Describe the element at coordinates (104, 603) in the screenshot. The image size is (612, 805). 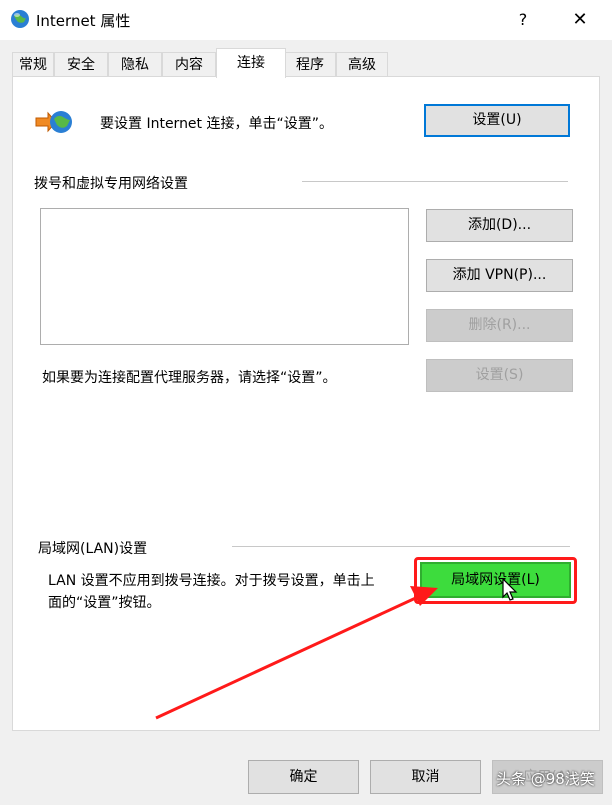
I see `lan-description-line2: 面的“设置”按钮。` at that location.